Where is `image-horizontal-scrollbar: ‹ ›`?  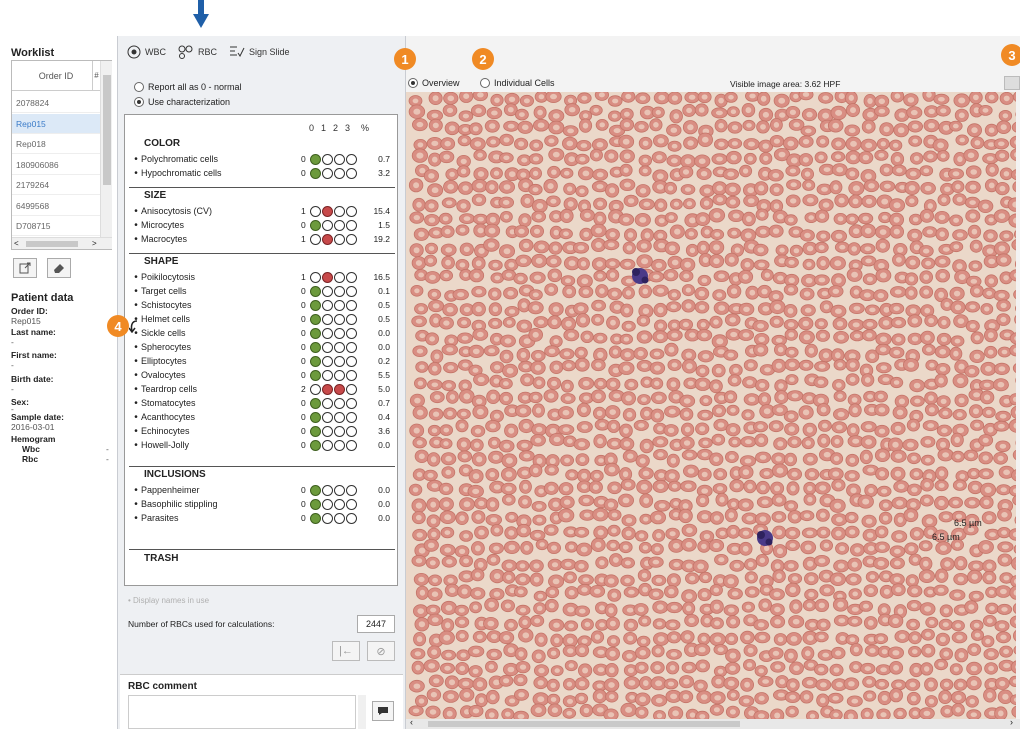 image-horizontal-scrollbar: ‹ › is located at coordinates (713, 723).